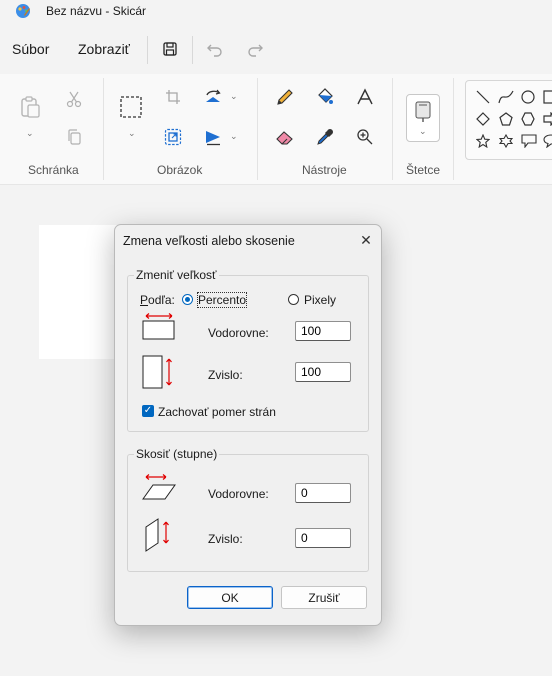 The height and width of the screenshot is (676, 552). I want to click on ok-button: OK, so click(230, 597).